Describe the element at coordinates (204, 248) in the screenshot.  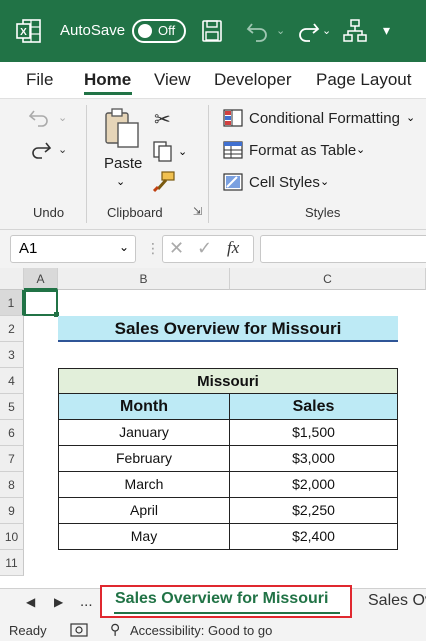
I see `enter-icon: ✓` at that location.